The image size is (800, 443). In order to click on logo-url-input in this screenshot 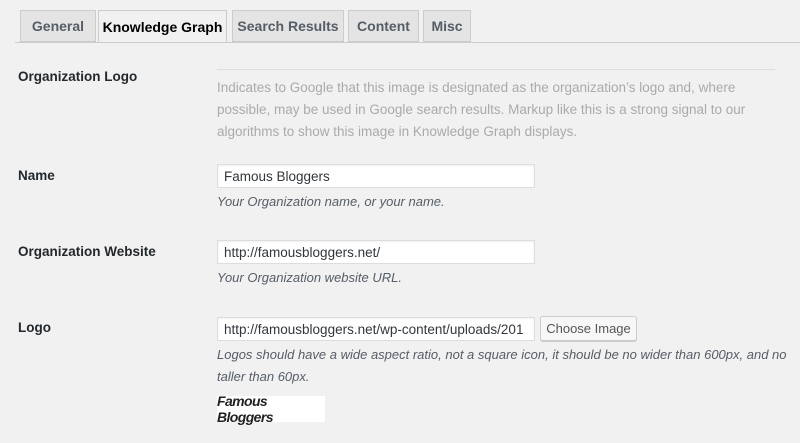, I will do `click(376, 329)`.